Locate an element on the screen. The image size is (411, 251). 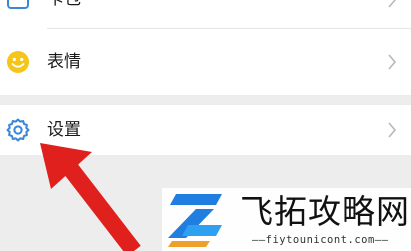
watermark-logo-icon is located at coordinates (195, 220).